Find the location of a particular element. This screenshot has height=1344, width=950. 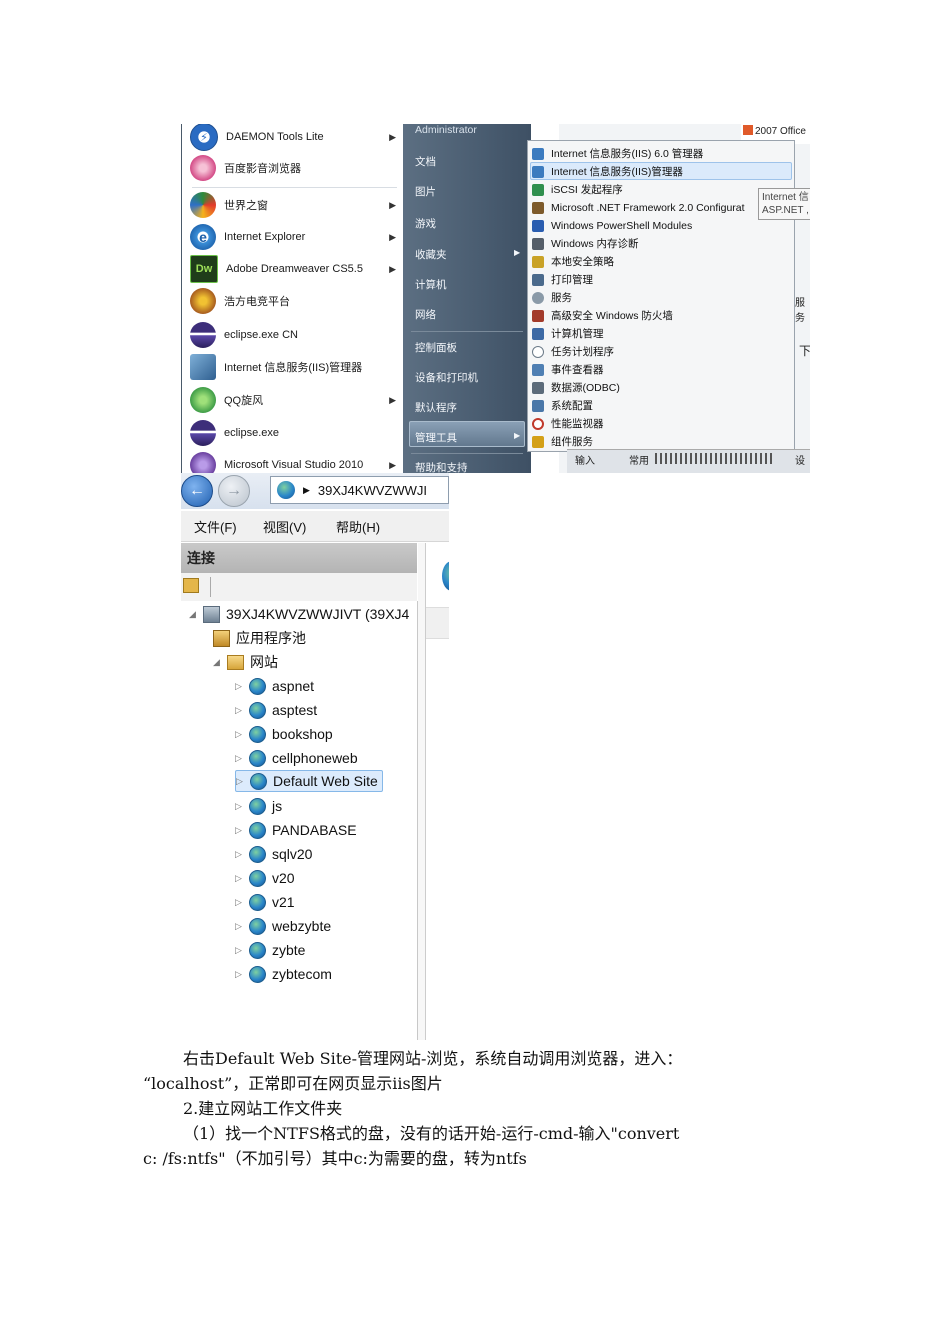

program-daemon-tools: ⚡ DAEMON Tools Lite ▶ is located at coordinates (296, 138).